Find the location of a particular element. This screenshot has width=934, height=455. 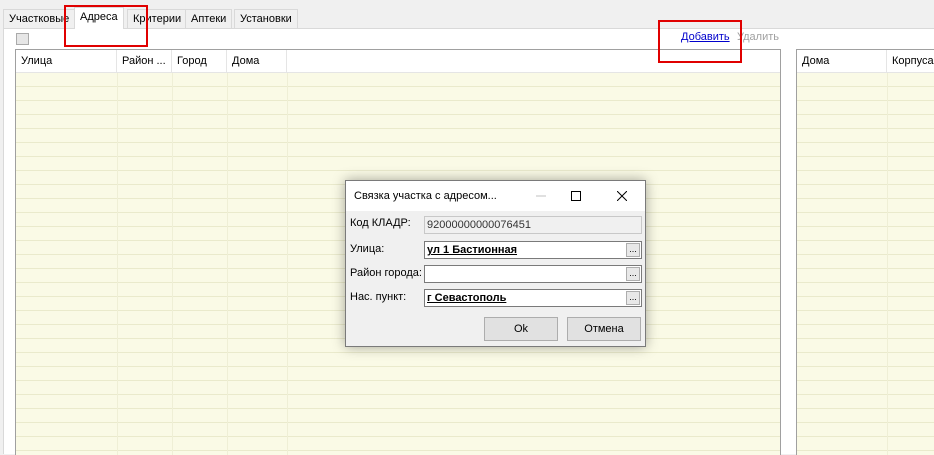

tab-ustanovki: Установки is located at coordinates (266, 19).